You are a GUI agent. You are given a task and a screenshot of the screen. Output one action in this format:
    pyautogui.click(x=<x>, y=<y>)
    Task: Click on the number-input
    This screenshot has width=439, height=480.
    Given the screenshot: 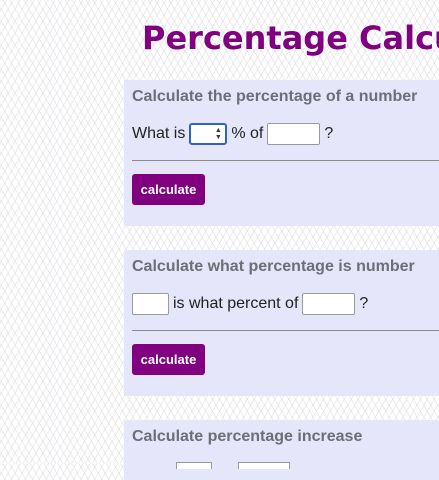 What is the action you would take?
    pyautogui.click(x=294, y=134)
    